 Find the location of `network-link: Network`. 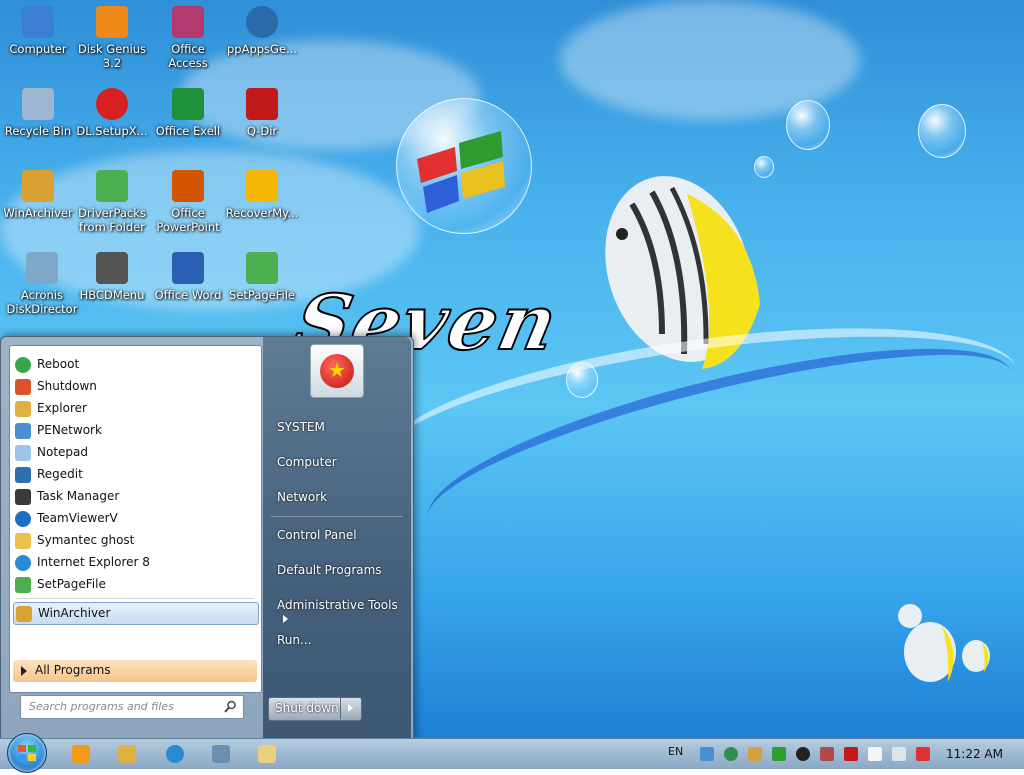

network-link: Network is located at coordinates (302, 497).